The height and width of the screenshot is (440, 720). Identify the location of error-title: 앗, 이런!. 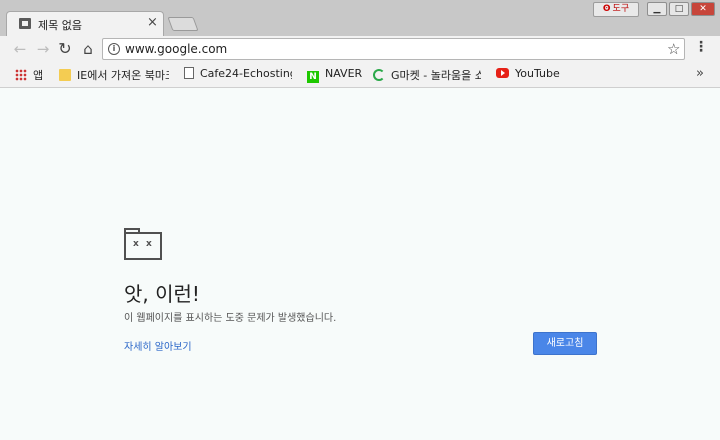
(162, 294).